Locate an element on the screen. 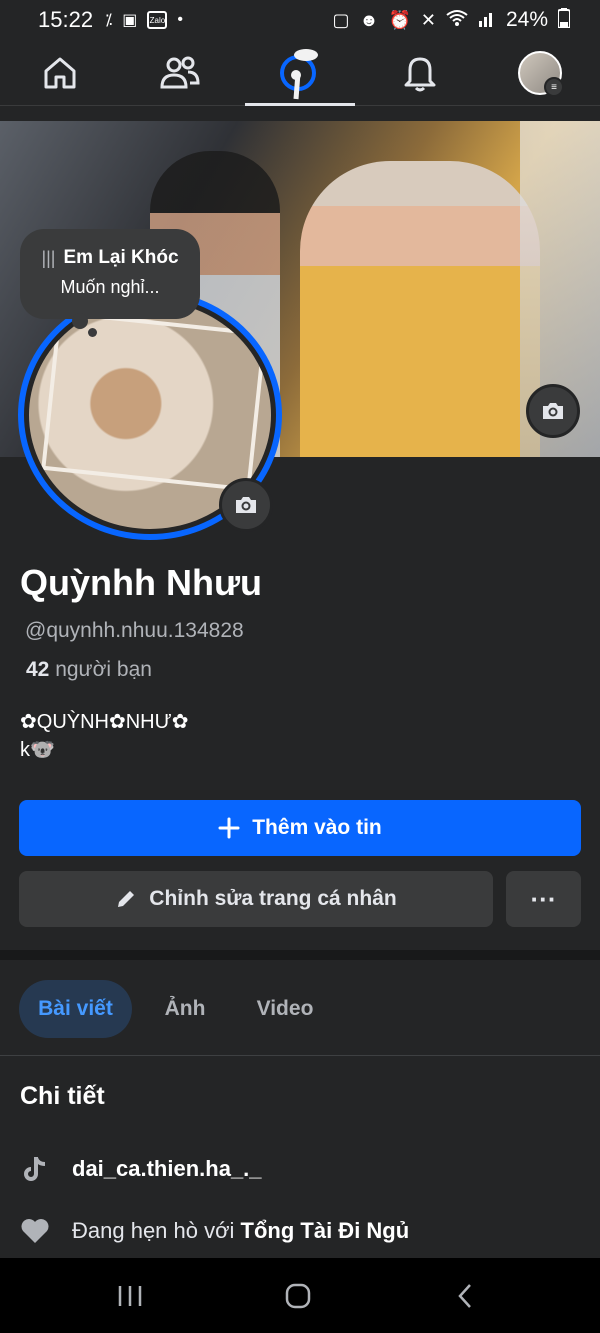 This screenshot has height=1333, width=600. wifi-icon is located at coordinates (457, 20).